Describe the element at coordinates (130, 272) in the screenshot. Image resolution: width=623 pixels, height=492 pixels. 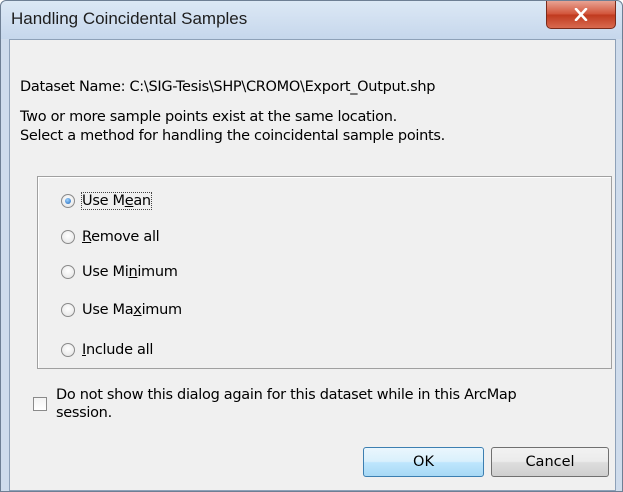
I see `radio-label-use-minimum: Use Minimum` at that location.